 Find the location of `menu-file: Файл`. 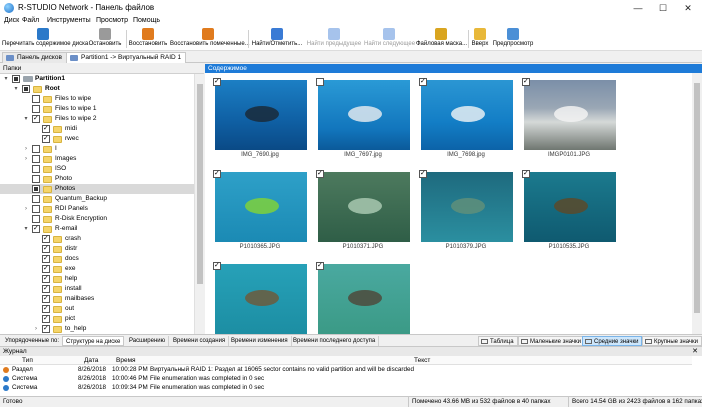

menu-file: Файл is located at coordinates (30, 20).